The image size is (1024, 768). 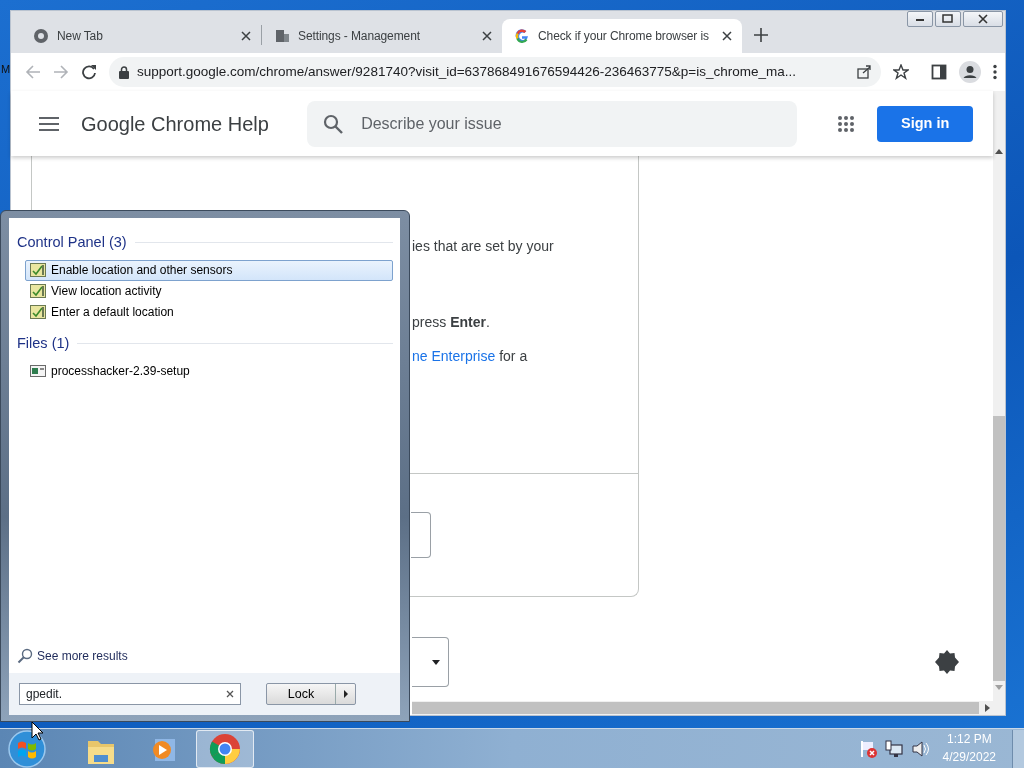 I want to click on minimize-icon, so click(x=920, y=19).